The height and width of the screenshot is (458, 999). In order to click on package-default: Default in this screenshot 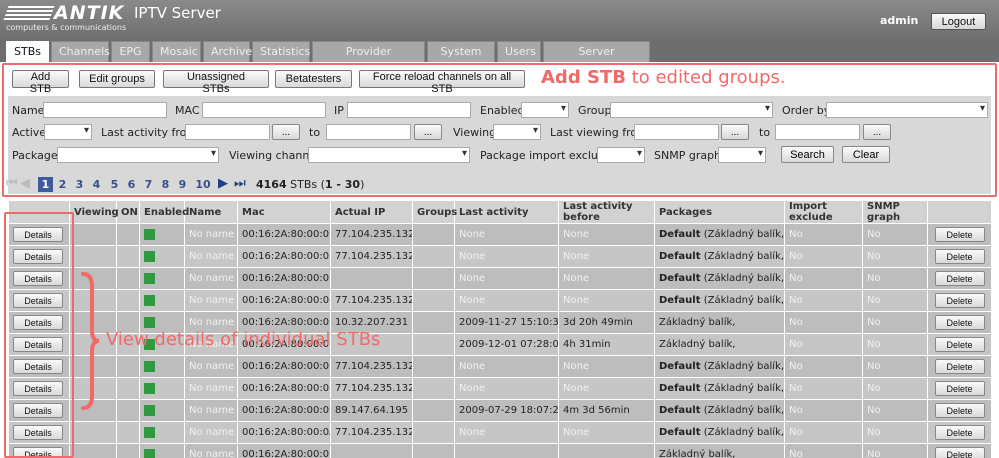, I will do `click(680, 278)`.